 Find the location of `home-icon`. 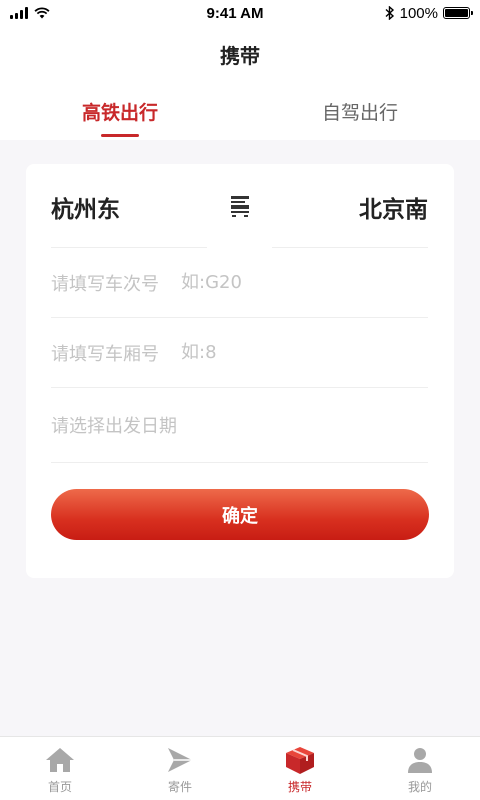

home-icon is located at coordinates (60, 760).